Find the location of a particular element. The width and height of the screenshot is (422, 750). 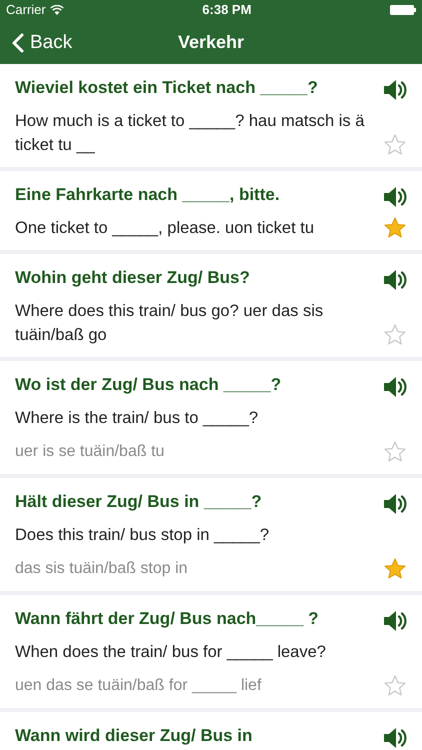

pronunciation-text: das sis tuäin/baß stop in is located at coordinates (102, 569).